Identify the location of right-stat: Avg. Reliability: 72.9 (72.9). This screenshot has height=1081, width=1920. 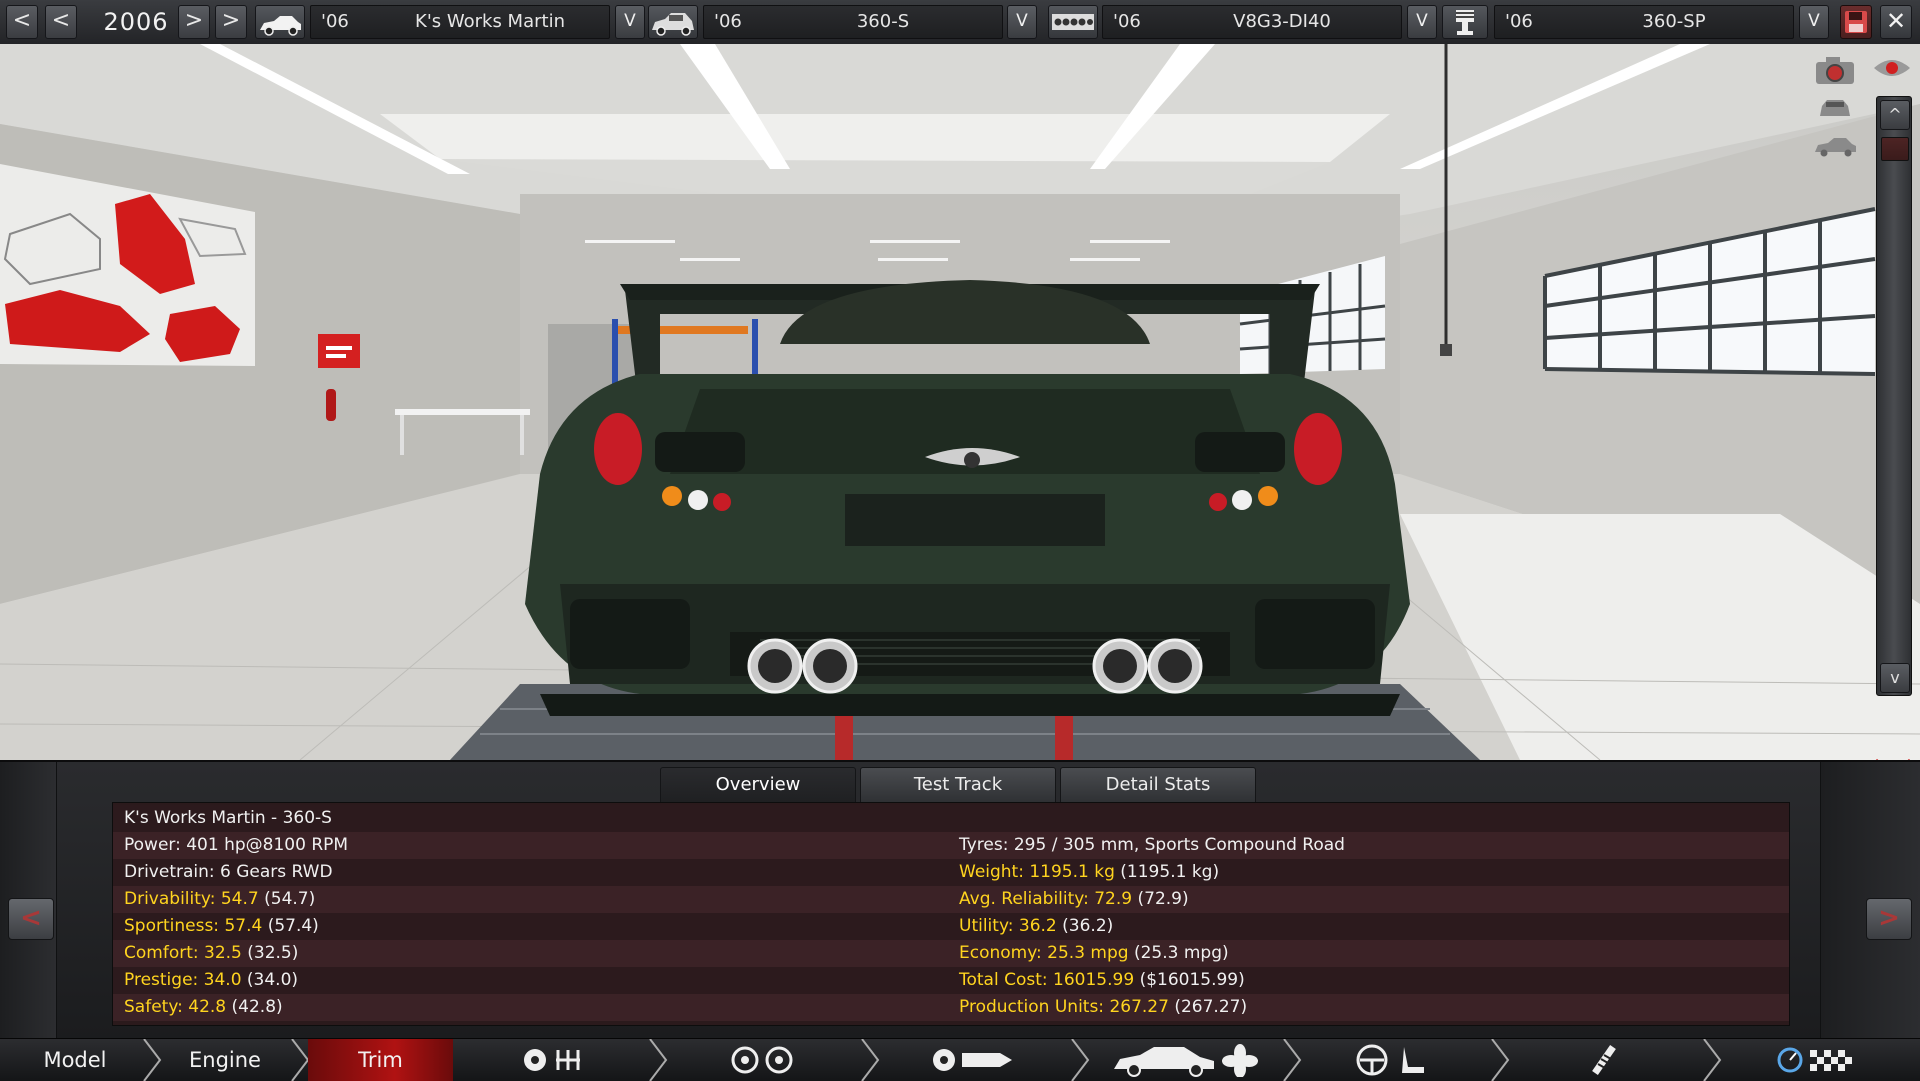
(1074, 899).